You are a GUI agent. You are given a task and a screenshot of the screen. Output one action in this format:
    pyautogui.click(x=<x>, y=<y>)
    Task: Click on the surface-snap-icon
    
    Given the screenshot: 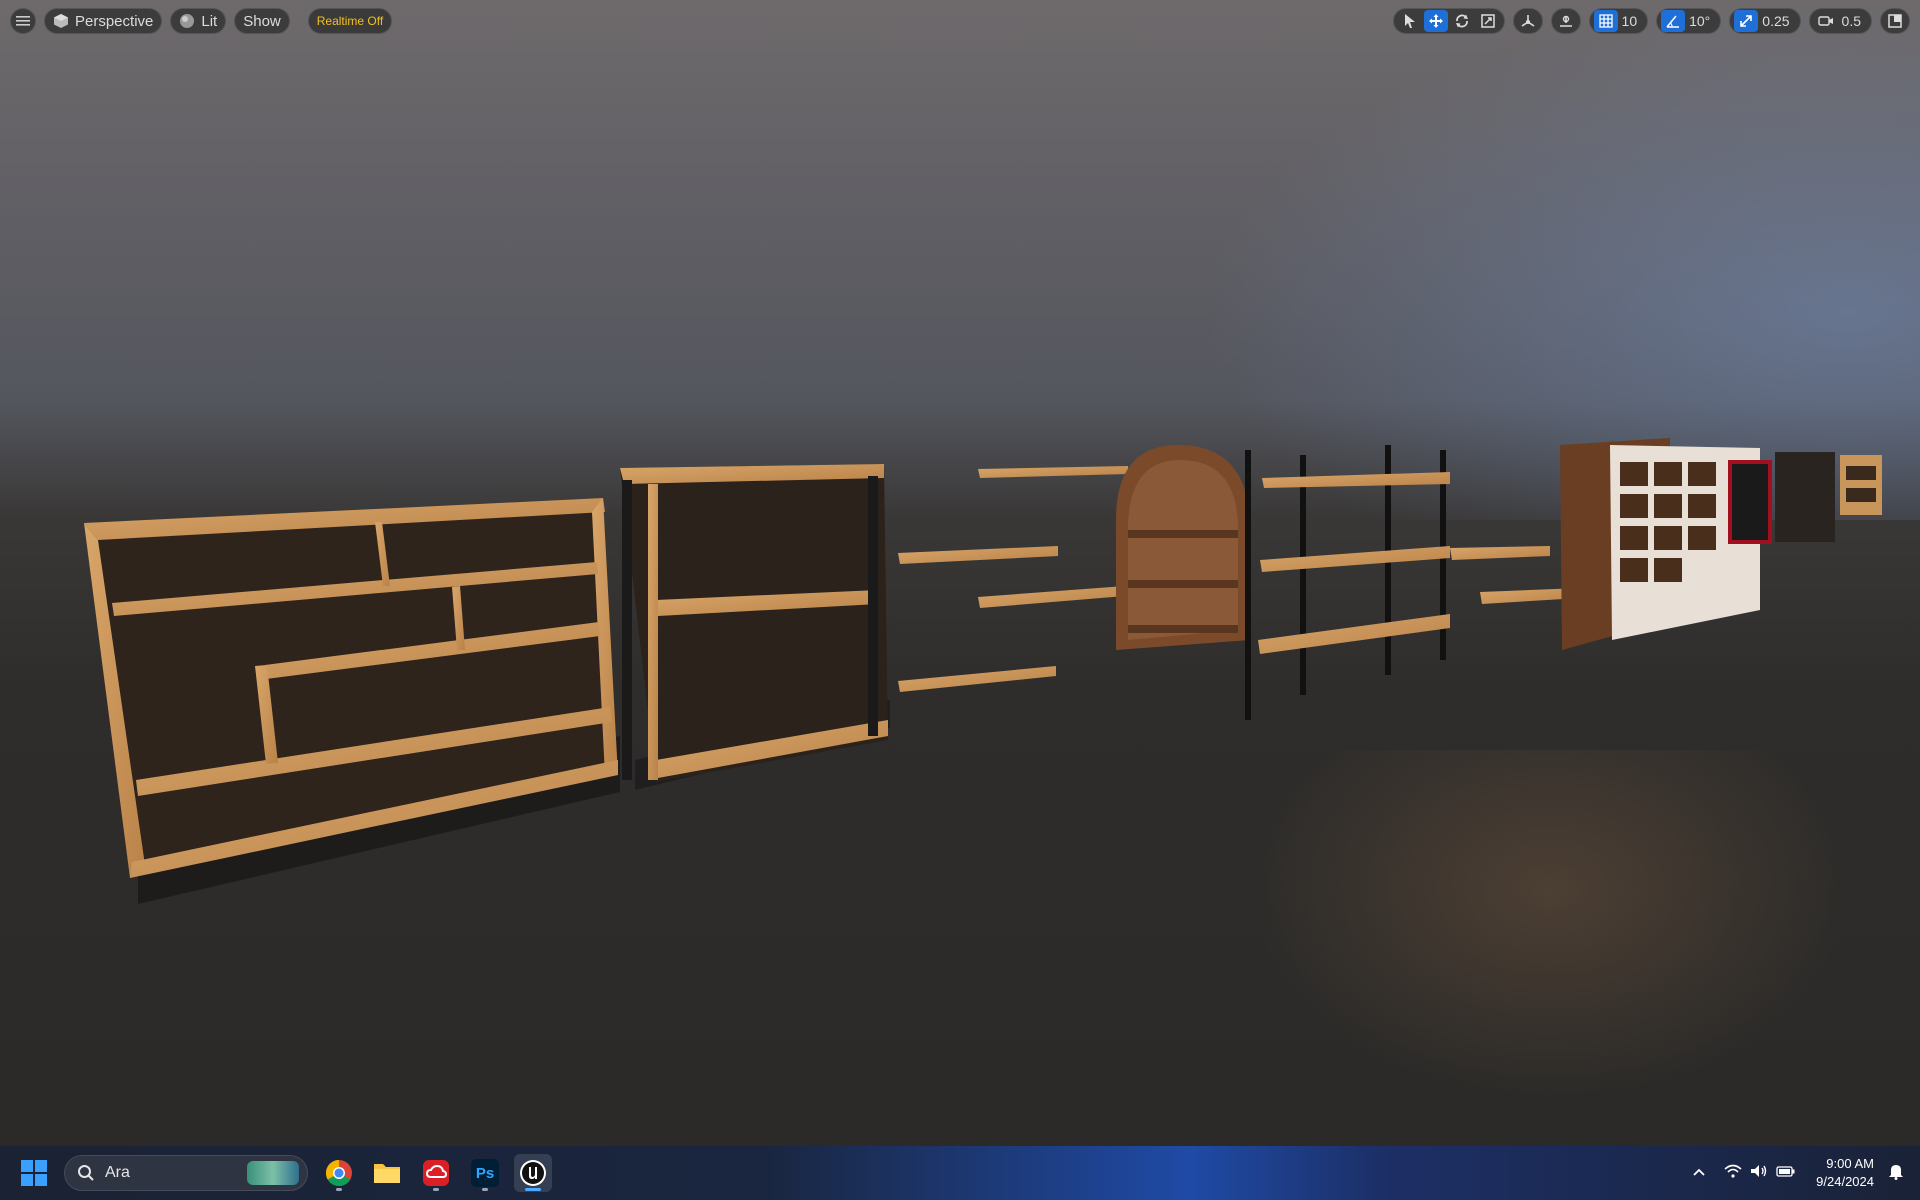 What is the action you would take?
    pyautogui.click(x=1565, y=21)
    